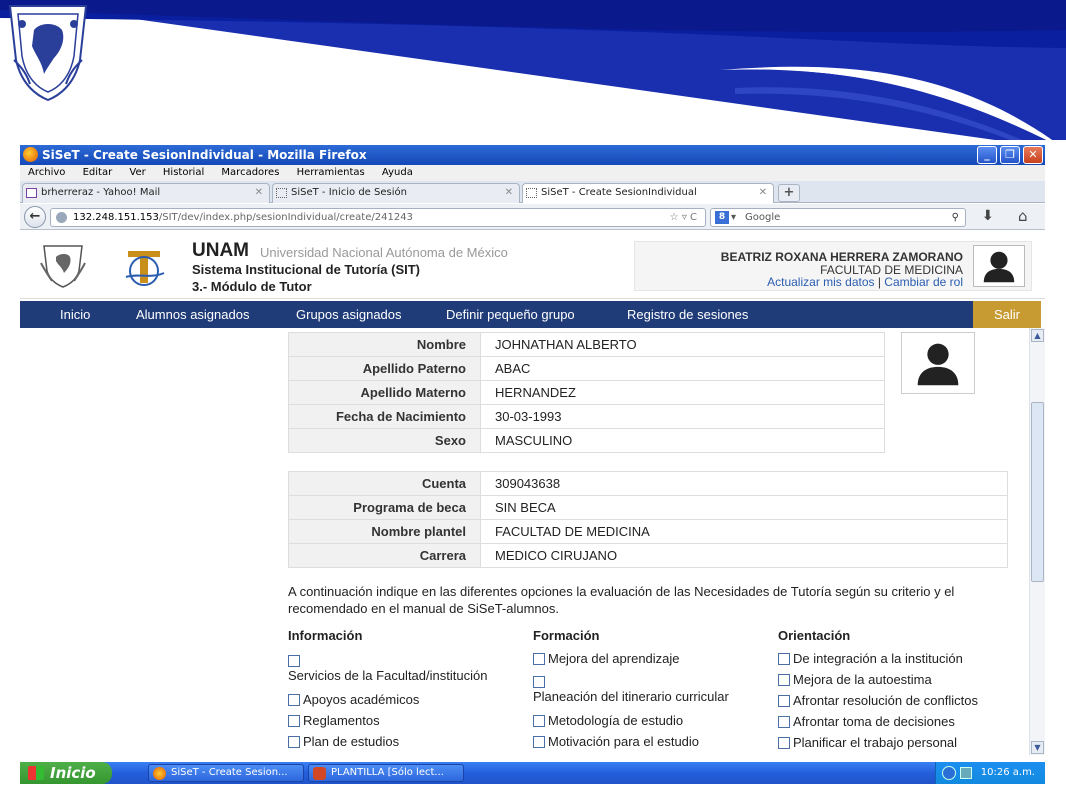 This screenshot has height=800, width=1066. Describe the element at coordinates (606, 658) in the screenshot. I see `checkbox-item: Mejora del aprendizaje` at that location.